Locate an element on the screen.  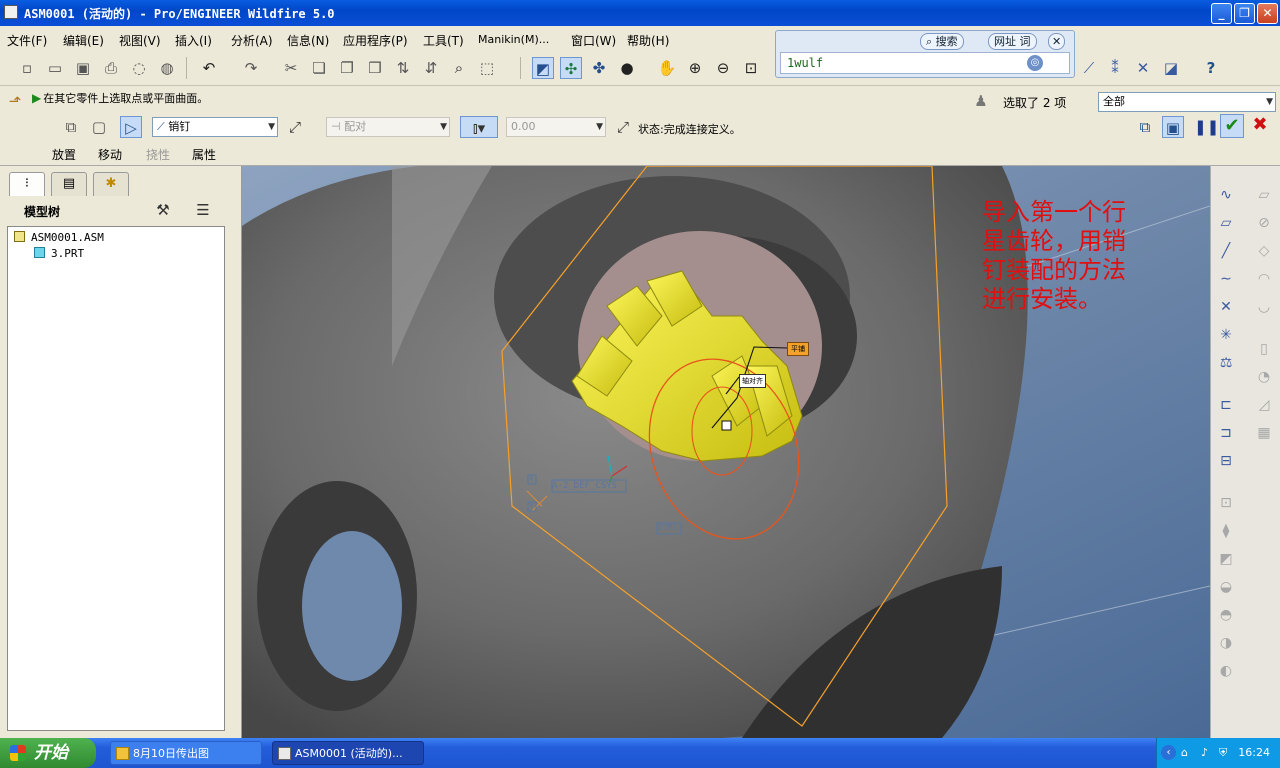
datum-curve-icon: ∼ is located at coordinates (1226, 279).